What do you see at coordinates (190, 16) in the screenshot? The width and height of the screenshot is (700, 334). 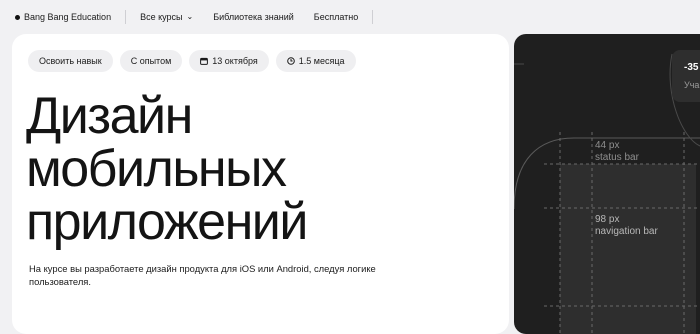 I see `chevron-down-icon: ⌄` at bounding box center [190, 16].